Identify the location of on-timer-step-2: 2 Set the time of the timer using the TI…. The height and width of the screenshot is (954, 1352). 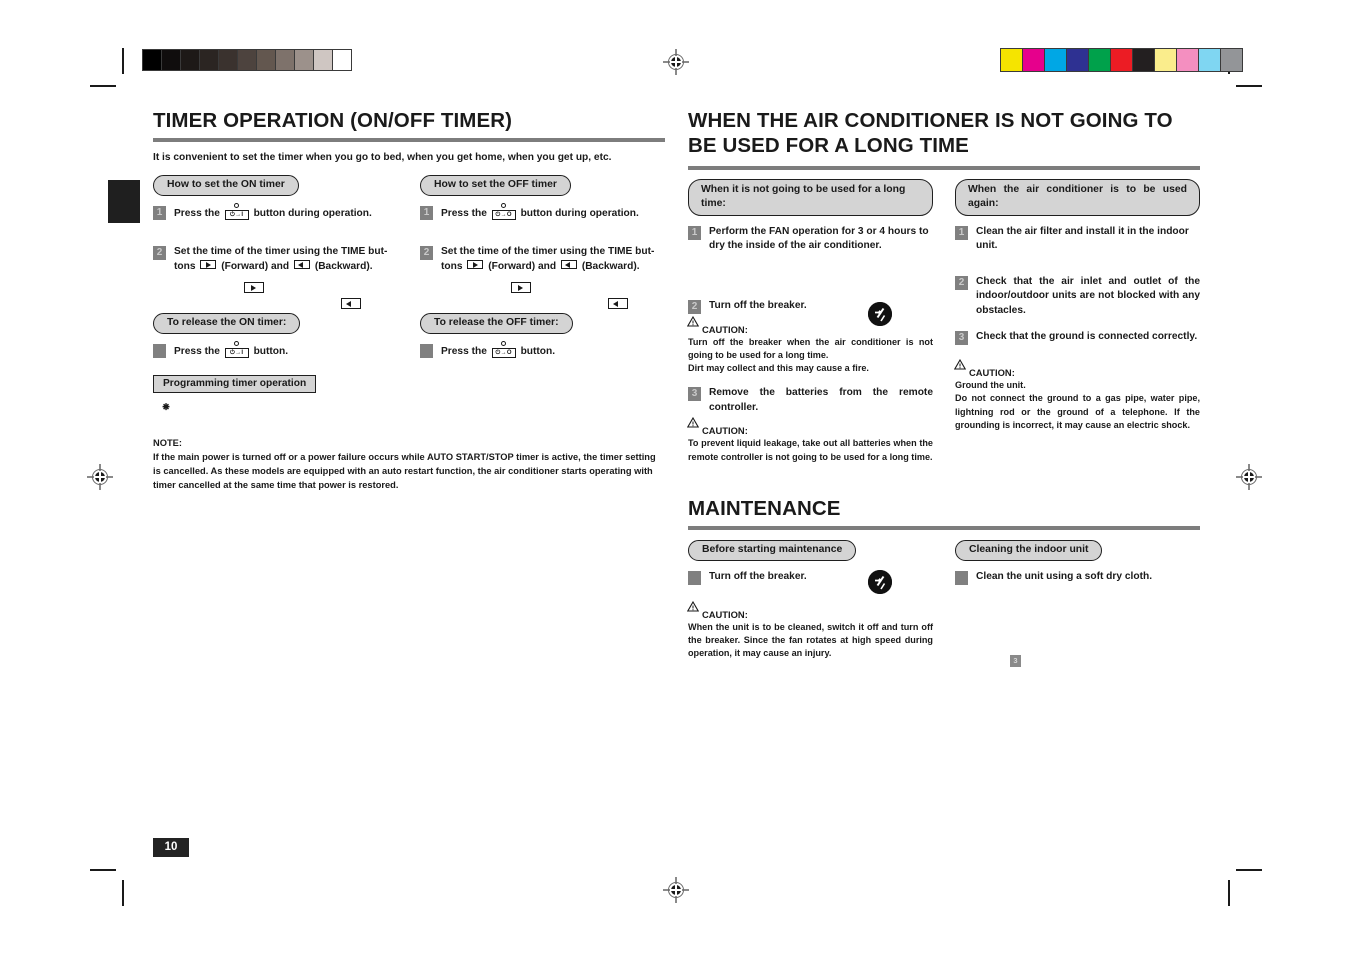
(275, 259).